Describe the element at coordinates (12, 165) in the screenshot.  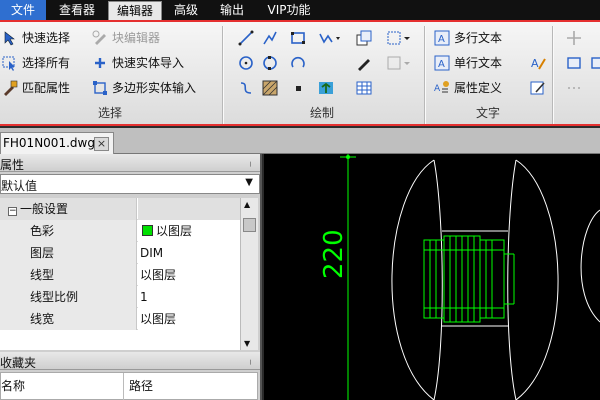
I see `properties-title: 属性` at that location.